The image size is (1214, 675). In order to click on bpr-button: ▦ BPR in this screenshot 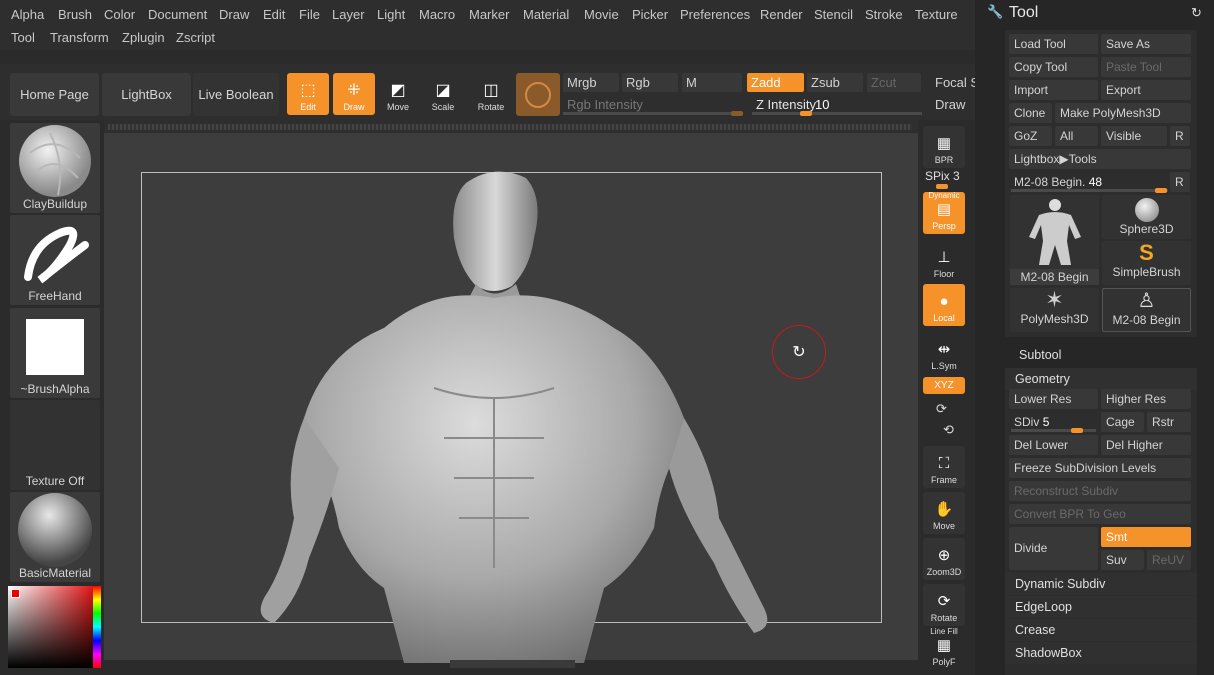, I will do `click(944, 147)`.